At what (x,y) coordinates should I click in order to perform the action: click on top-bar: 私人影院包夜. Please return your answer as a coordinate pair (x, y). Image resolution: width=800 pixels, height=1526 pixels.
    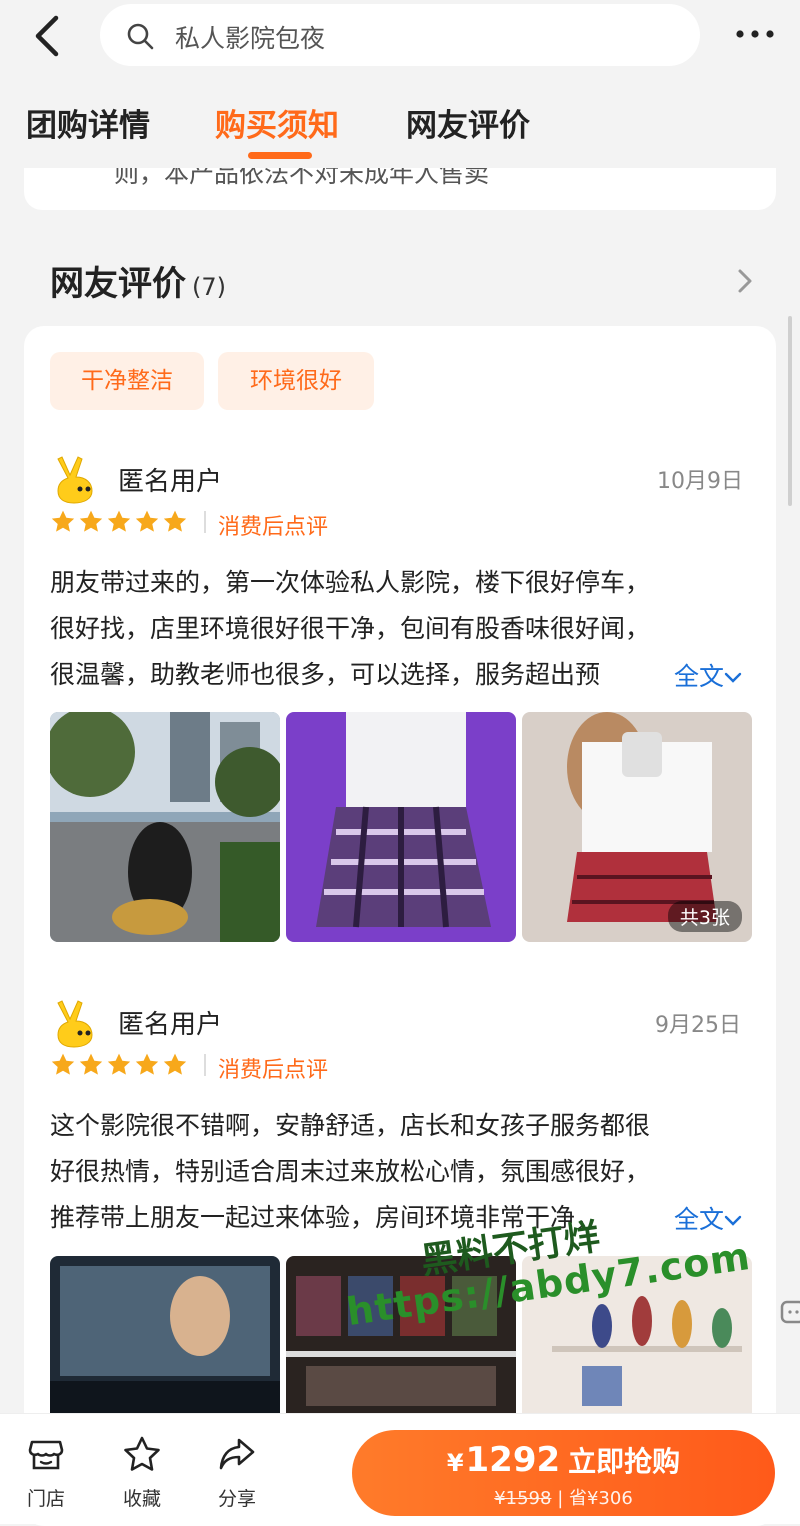
    Looking at the image, I should click on (400, 40).